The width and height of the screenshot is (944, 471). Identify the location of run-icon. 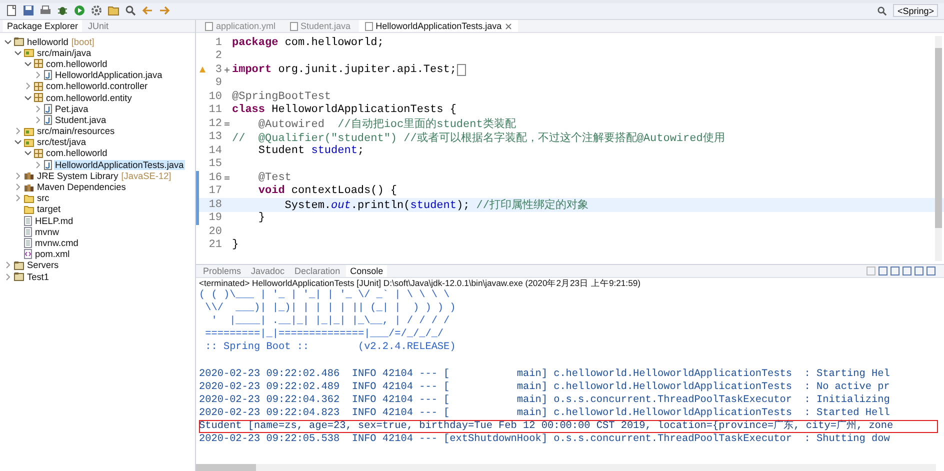
(79, 10).